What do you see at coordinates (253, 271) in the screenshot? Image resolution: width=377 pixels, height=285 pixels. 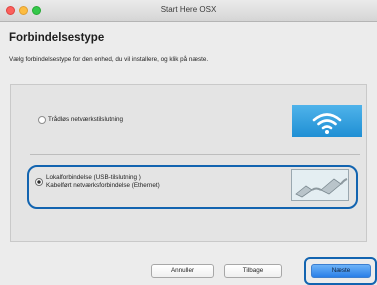 I see `back-button: Tilbage` at bounding box center [253, 271].